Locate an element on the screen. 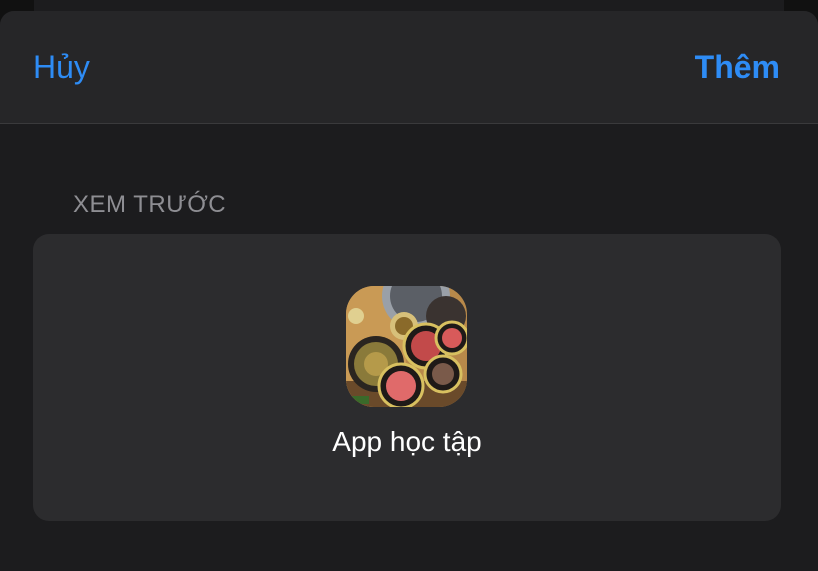 The height and width of the screenshot is (571, 818). food-photo-icon is located at coordinates (406, 346).